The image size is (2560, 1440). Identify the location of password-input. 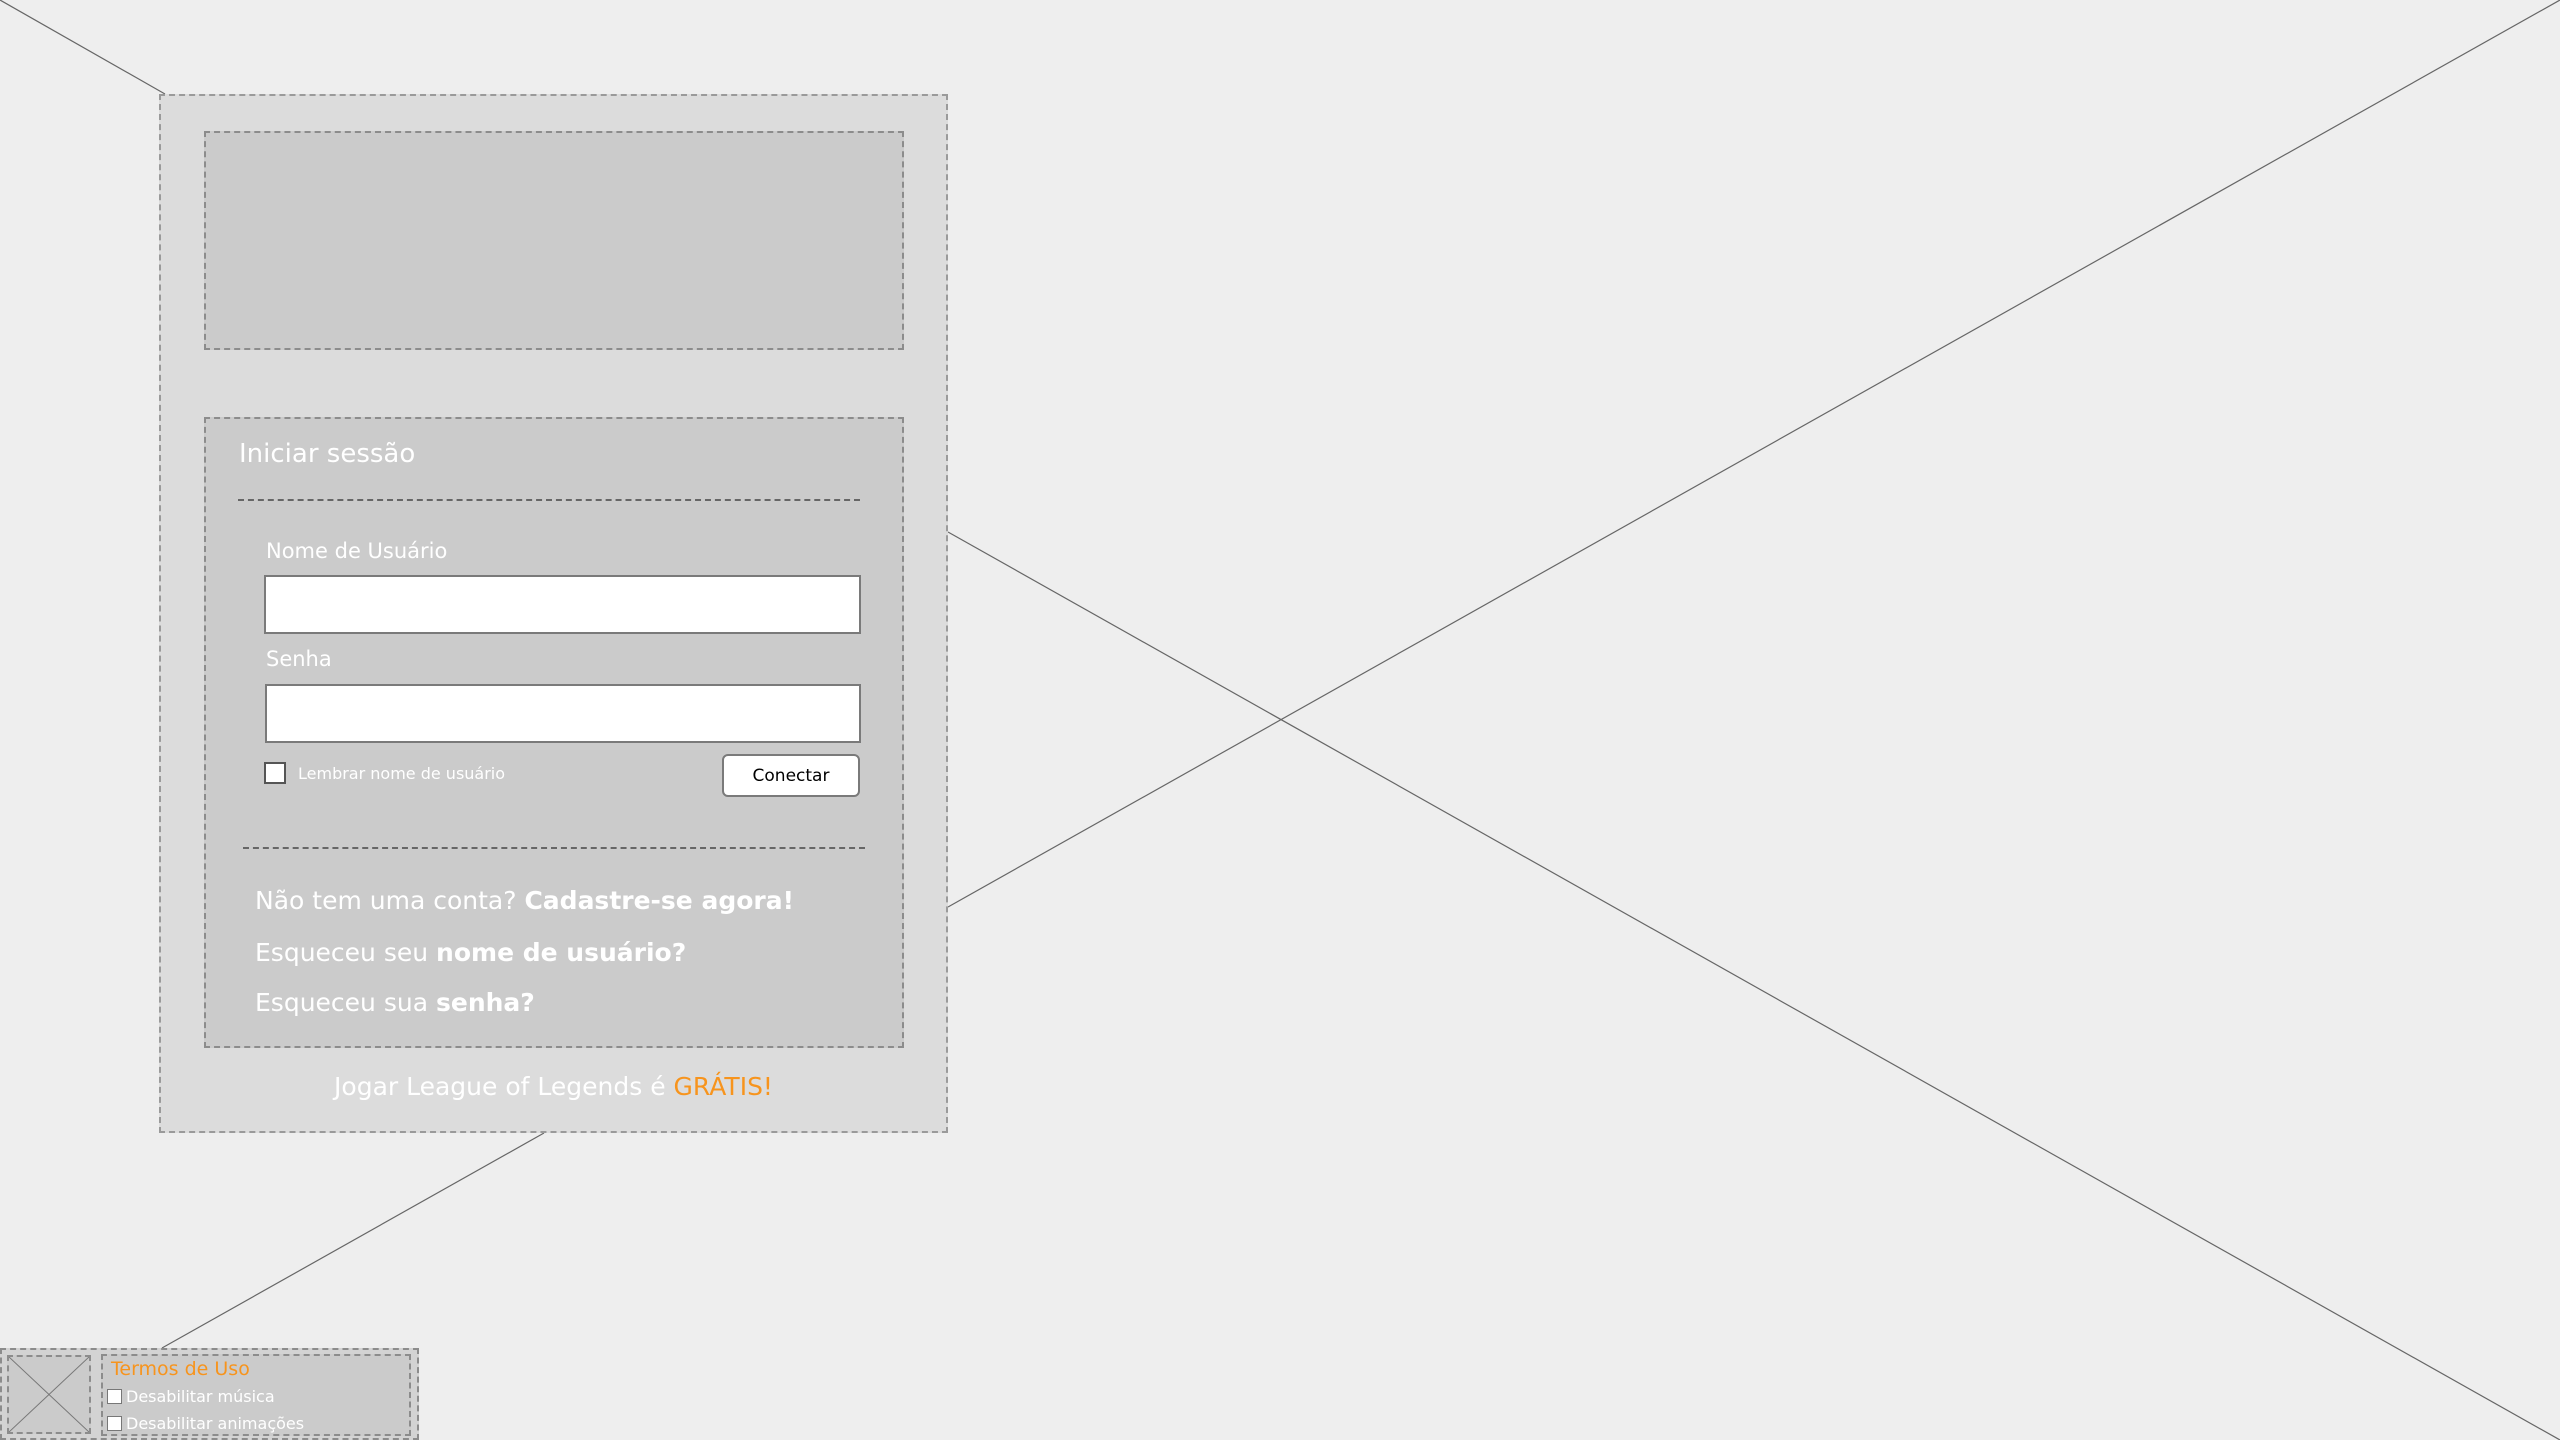
(563, 713).